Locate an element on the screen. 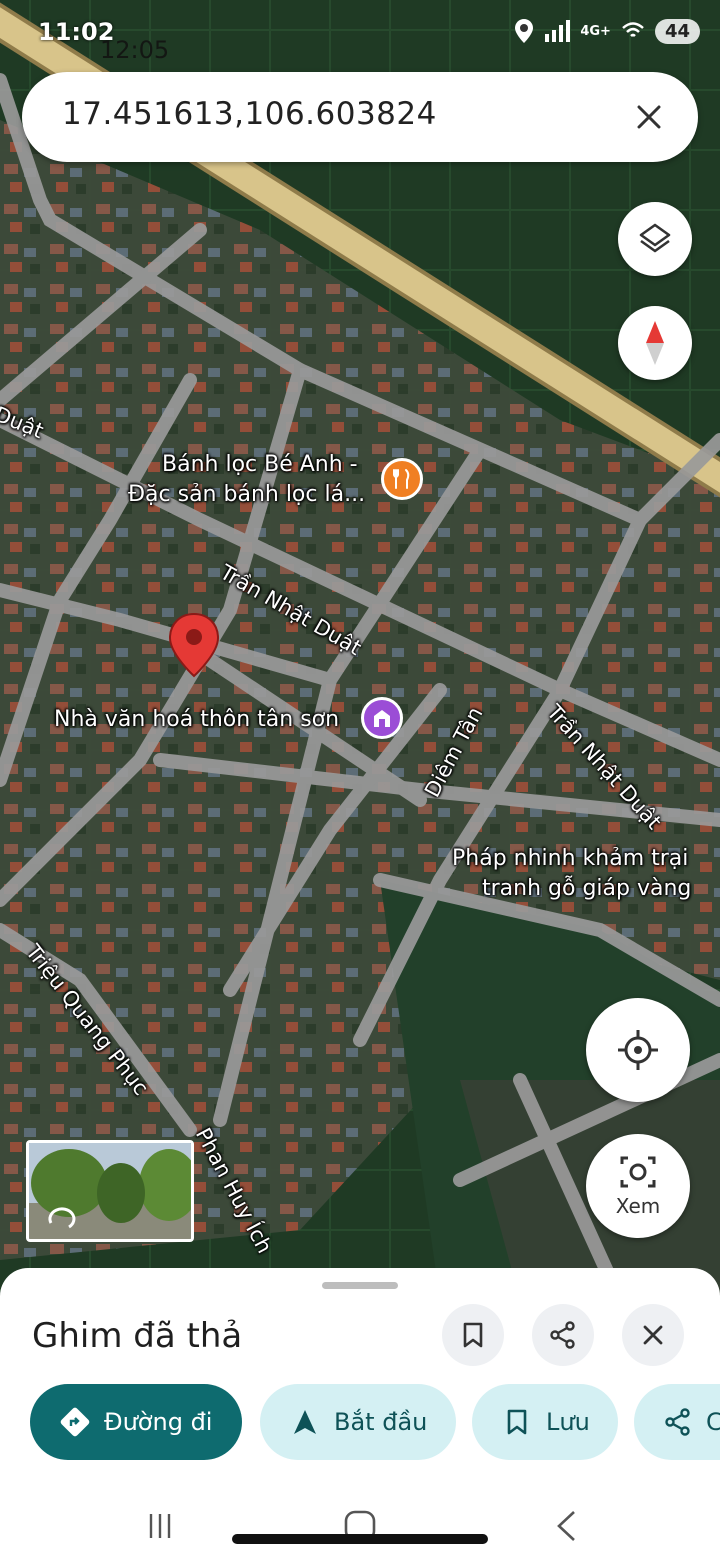 Image resolution: width=720 pixels, height=1560 pixels. status-icons: 4G+ 44 is located at coordinates (607, 31).